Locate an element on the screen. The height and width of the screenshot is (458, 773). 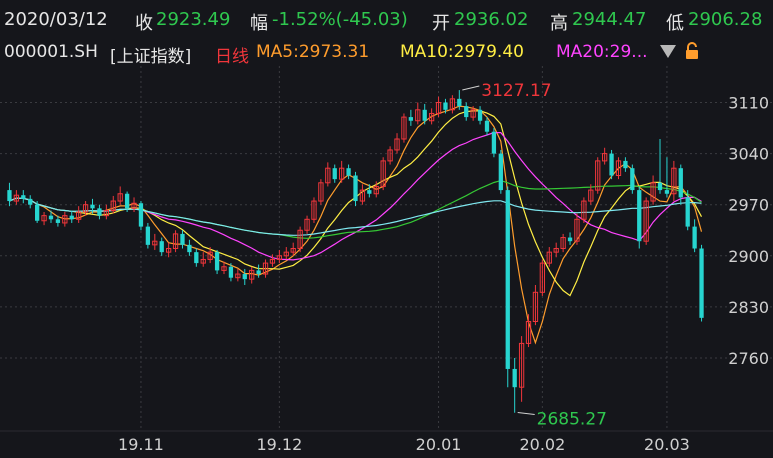
high-annotation: 3127.17 is located at coordinates (516, 91).